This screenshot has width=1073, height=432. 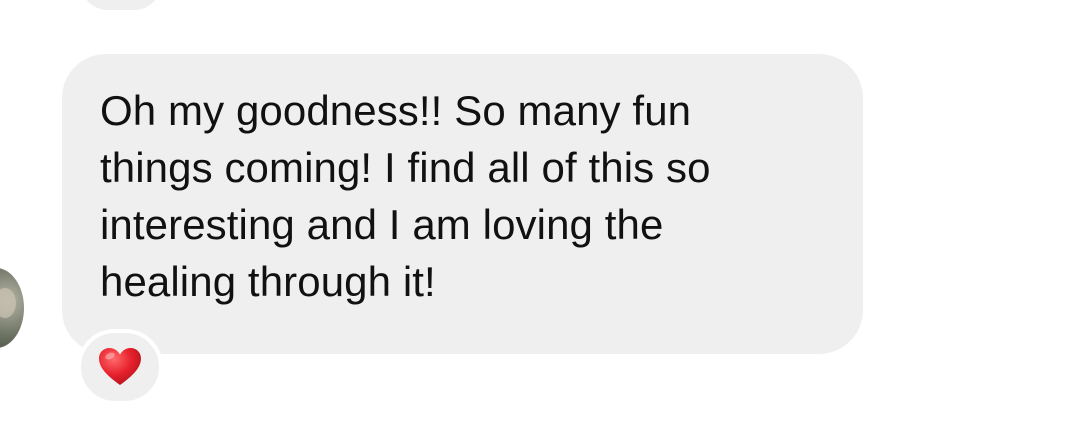 I want to click on heart-icon, so click(x=120, y=366).